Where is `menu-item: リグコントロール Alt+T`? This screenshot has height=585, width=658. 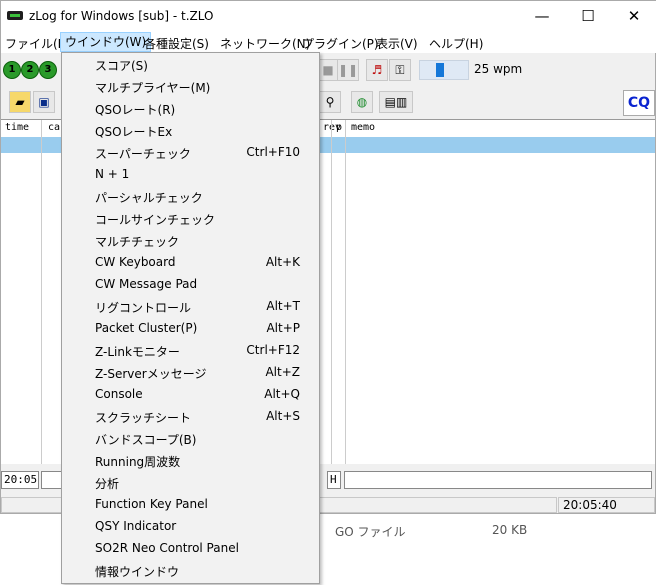
menu-item: リグコントロール Alt+T is located at coordinates (190, 307).